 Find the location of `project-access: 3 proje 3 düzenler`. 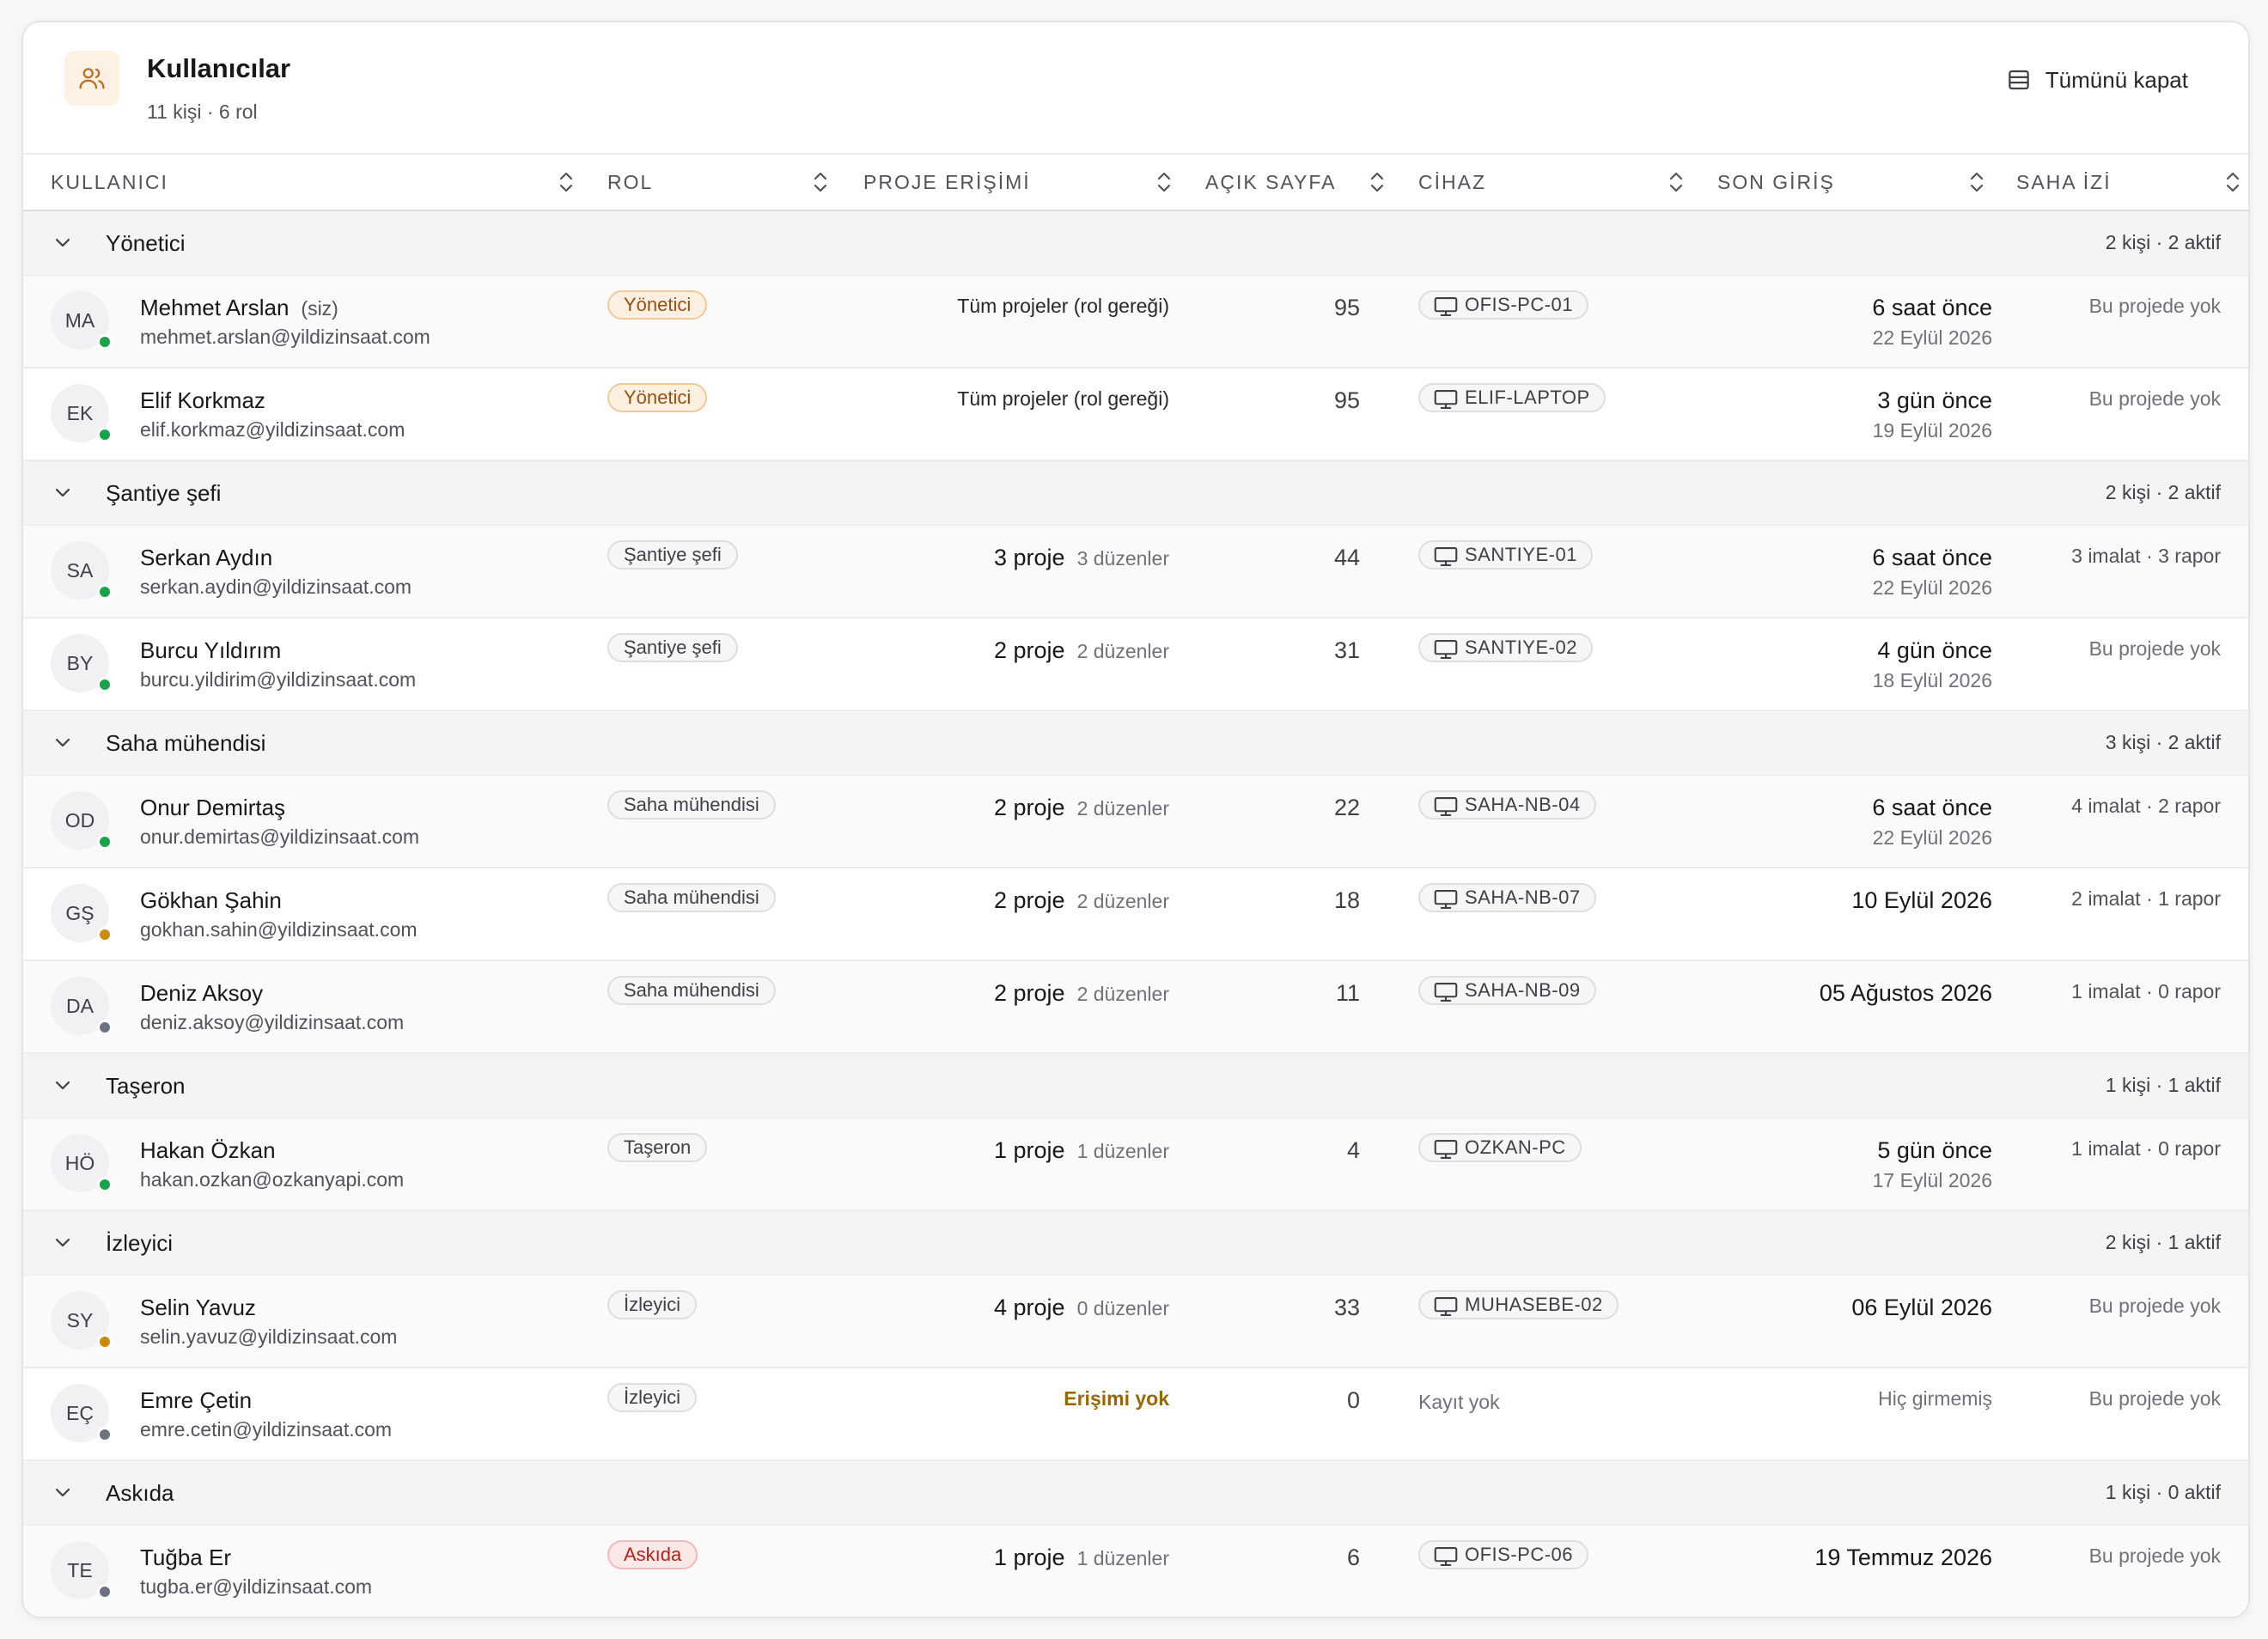

project-access: 3 proje 3 düzenler is located at coordinates (1081, 558).